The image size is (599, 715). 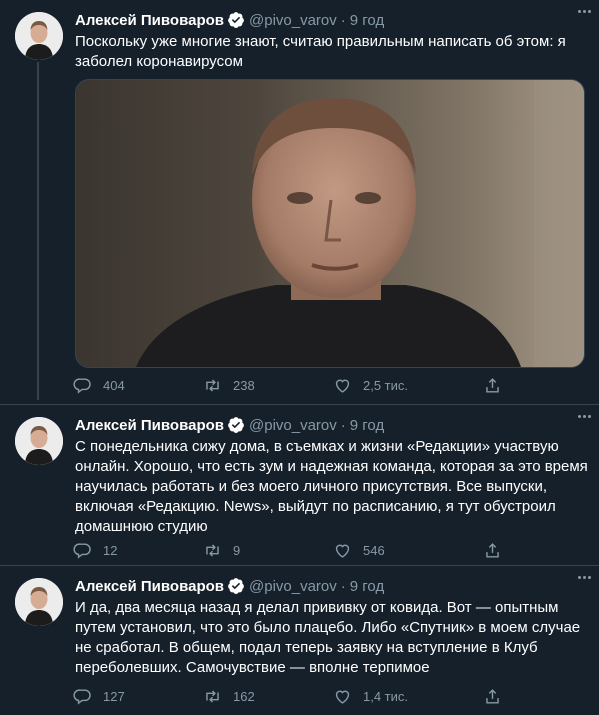 What do you see at coordinates (288, 385) in the screenshot?
I see `tweet-actions: 404 238 2,5 тис.` at bounding box center [288, 385].